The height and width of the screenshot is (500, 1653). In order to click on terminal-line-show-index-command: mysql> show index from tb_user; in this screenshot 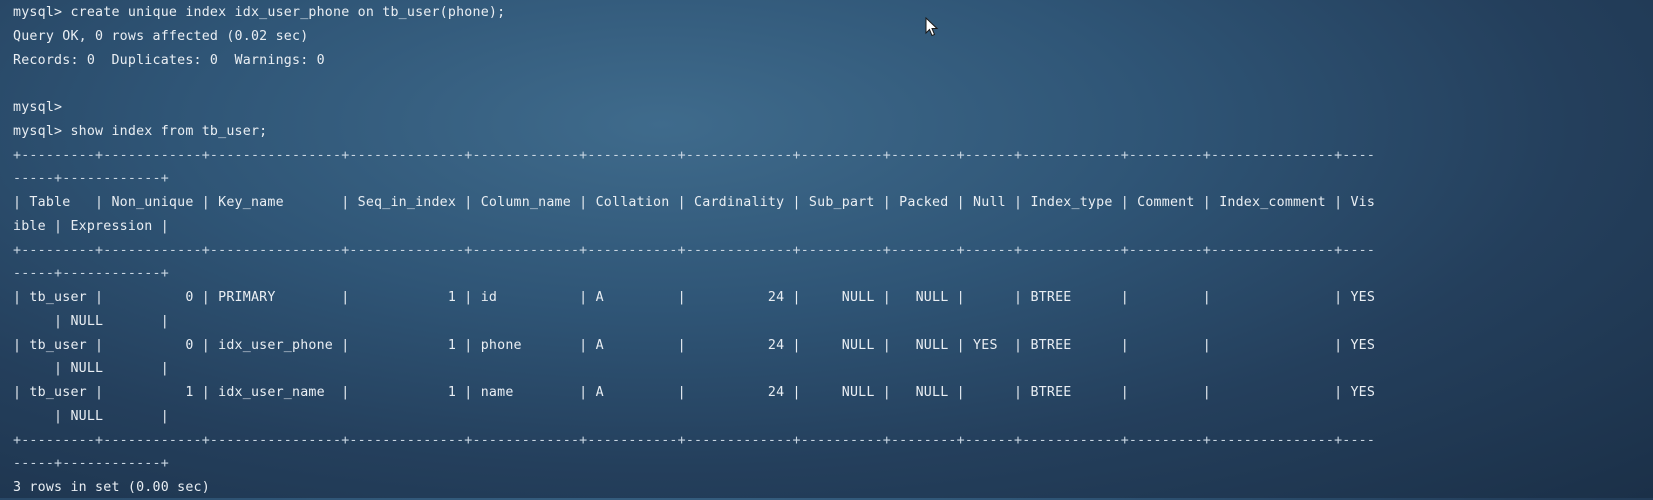, I will do `click(140, 131)`.